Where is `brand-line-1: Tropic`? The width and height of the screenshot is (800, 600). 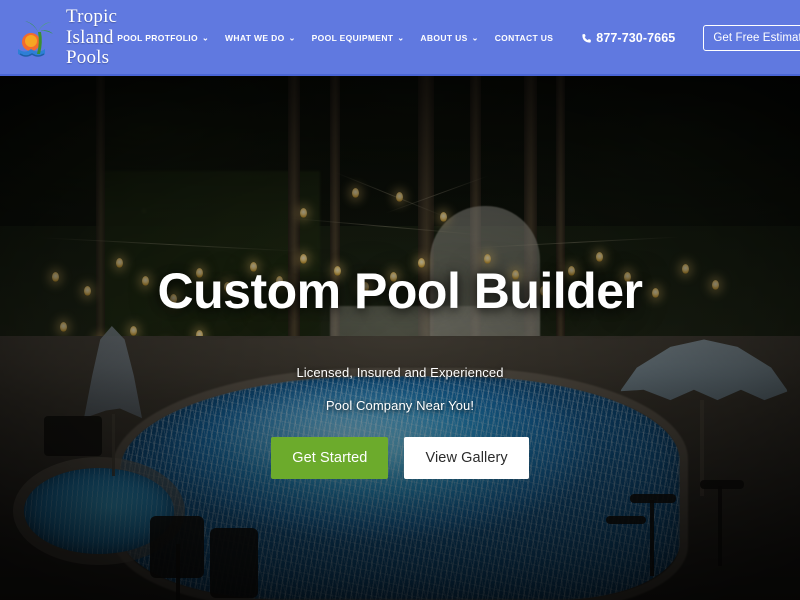
brand-line-1: Tropic is located at coordinates (92, 17).